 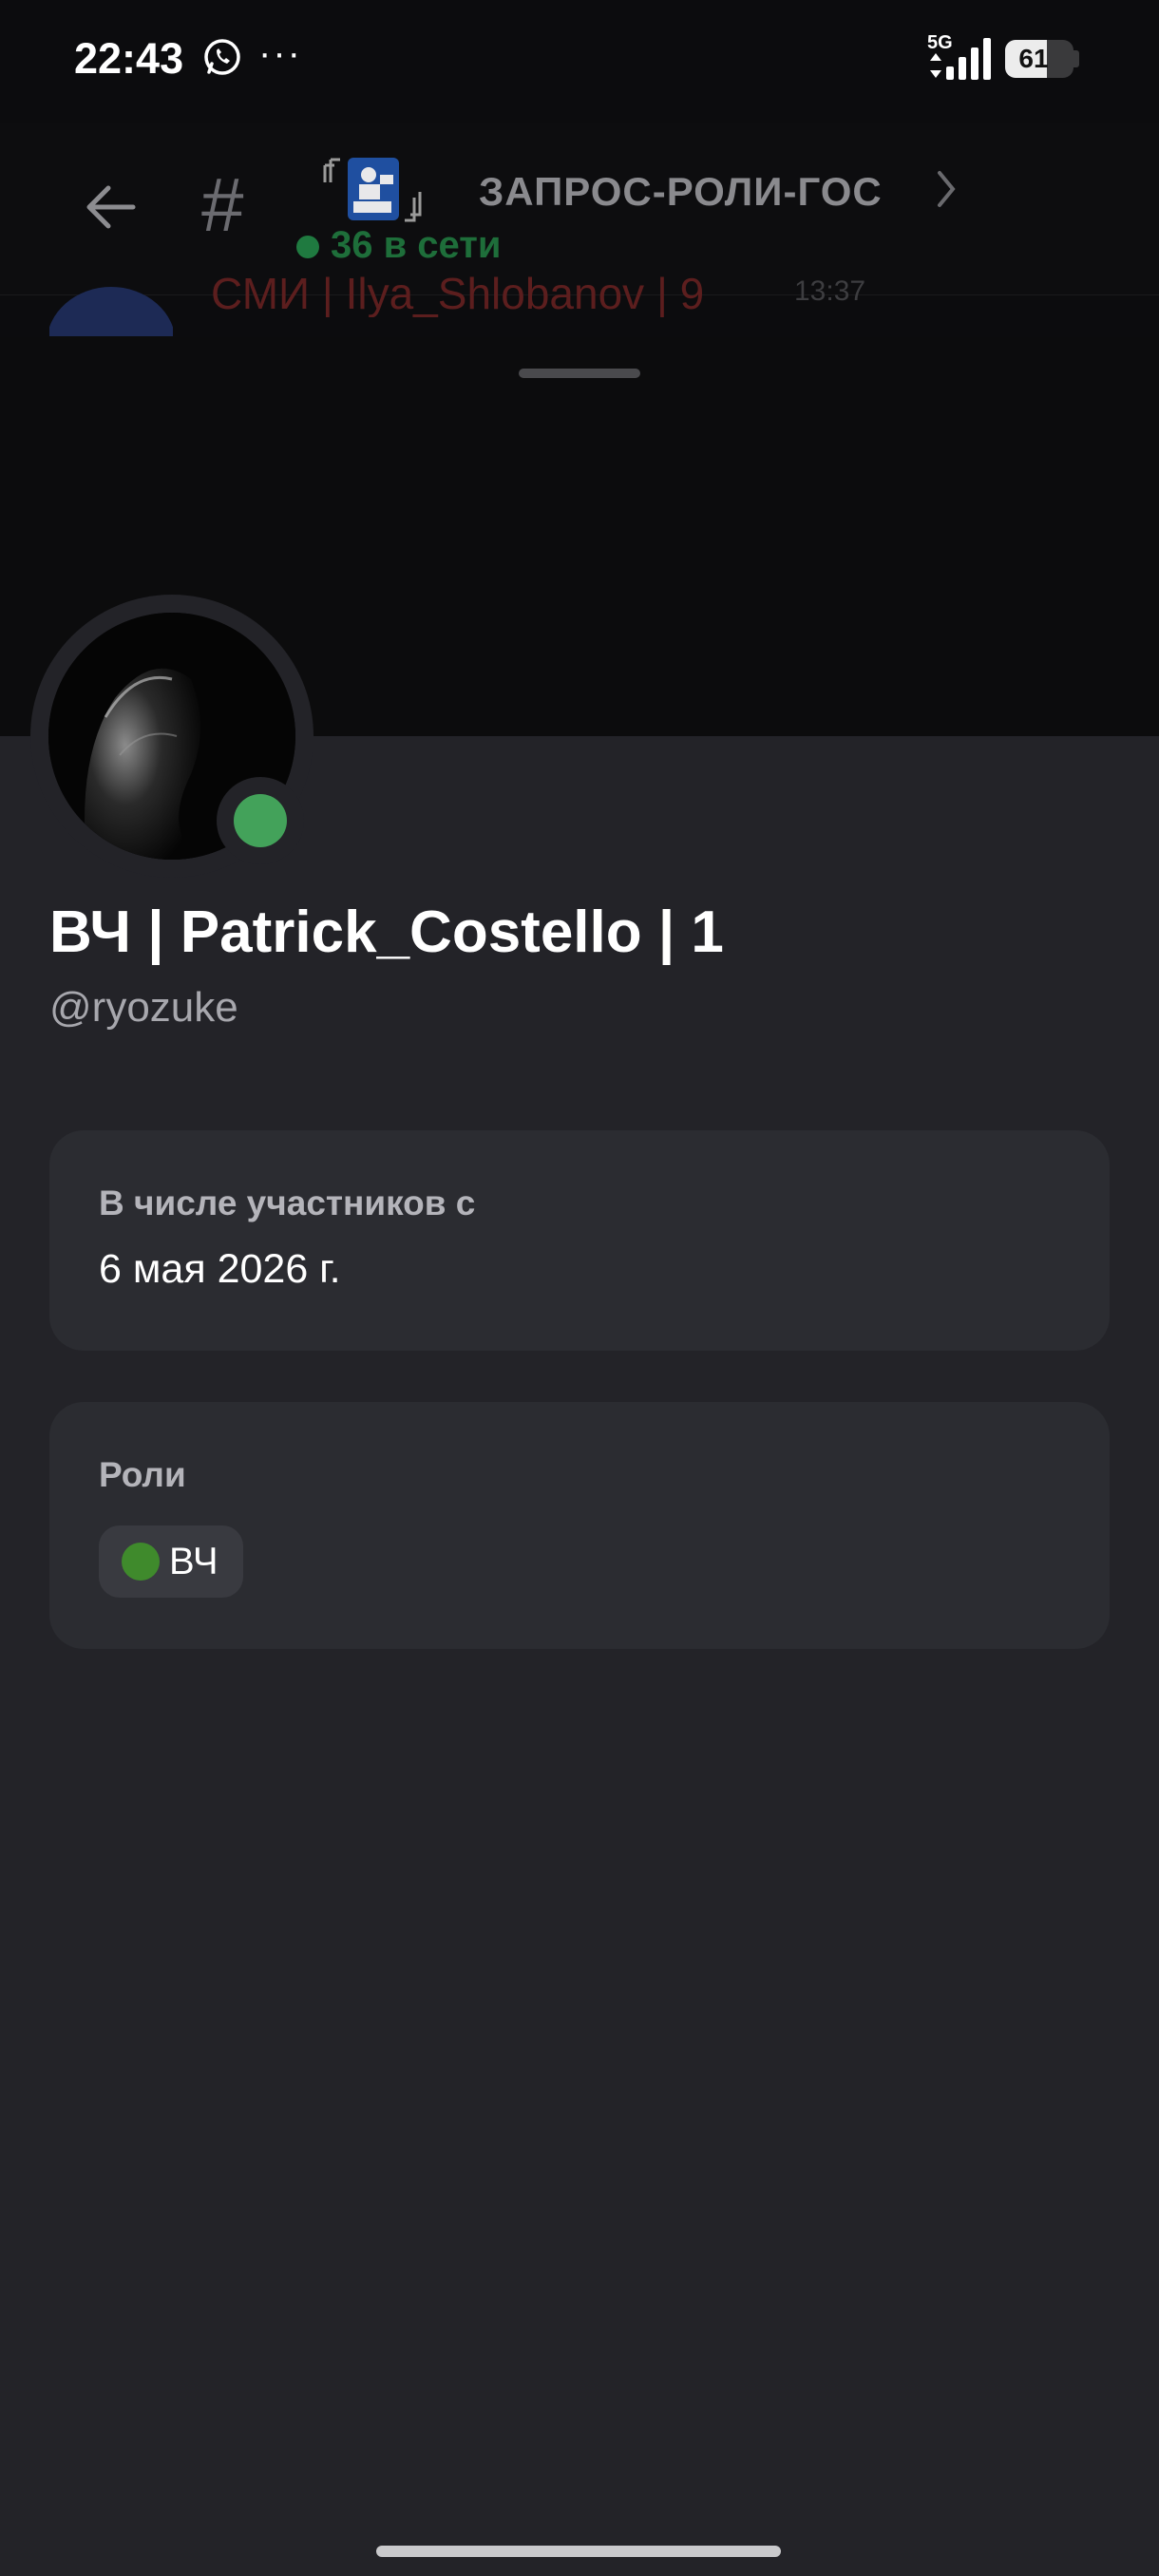 What do you see at coordinates (935, 65) in the screenshot?
I see `data-arrows-icon` at bounding box center [935, 65].